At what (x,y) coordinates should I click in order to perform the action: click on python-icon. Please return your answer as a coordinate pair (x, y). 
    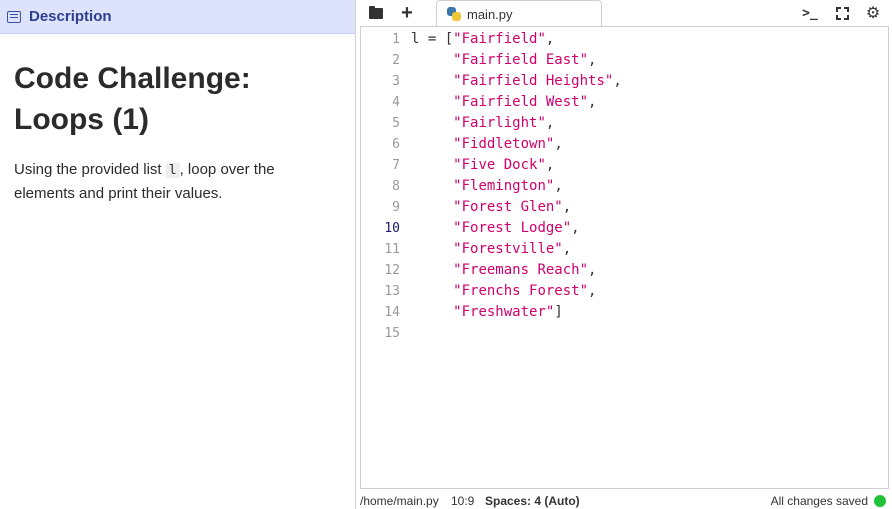
    Looking at the image, I should click on (454, 14).